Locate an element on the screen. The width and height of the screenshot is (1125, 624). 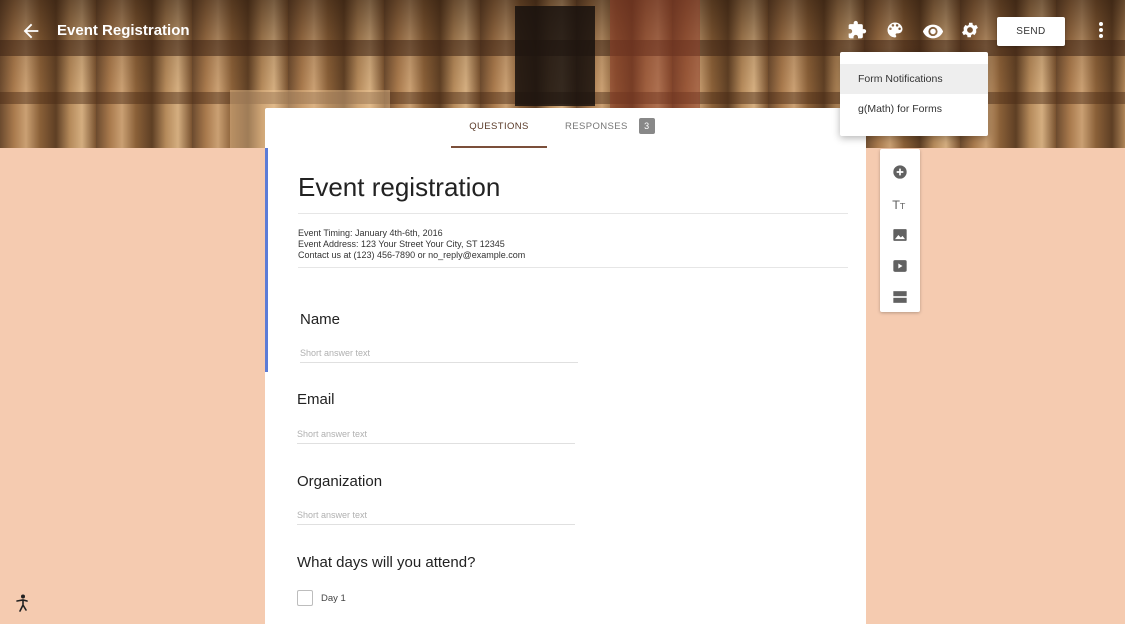
menu-item-gmath-for-forms: g(Math) for Forms is located at coordinates (914, 109).